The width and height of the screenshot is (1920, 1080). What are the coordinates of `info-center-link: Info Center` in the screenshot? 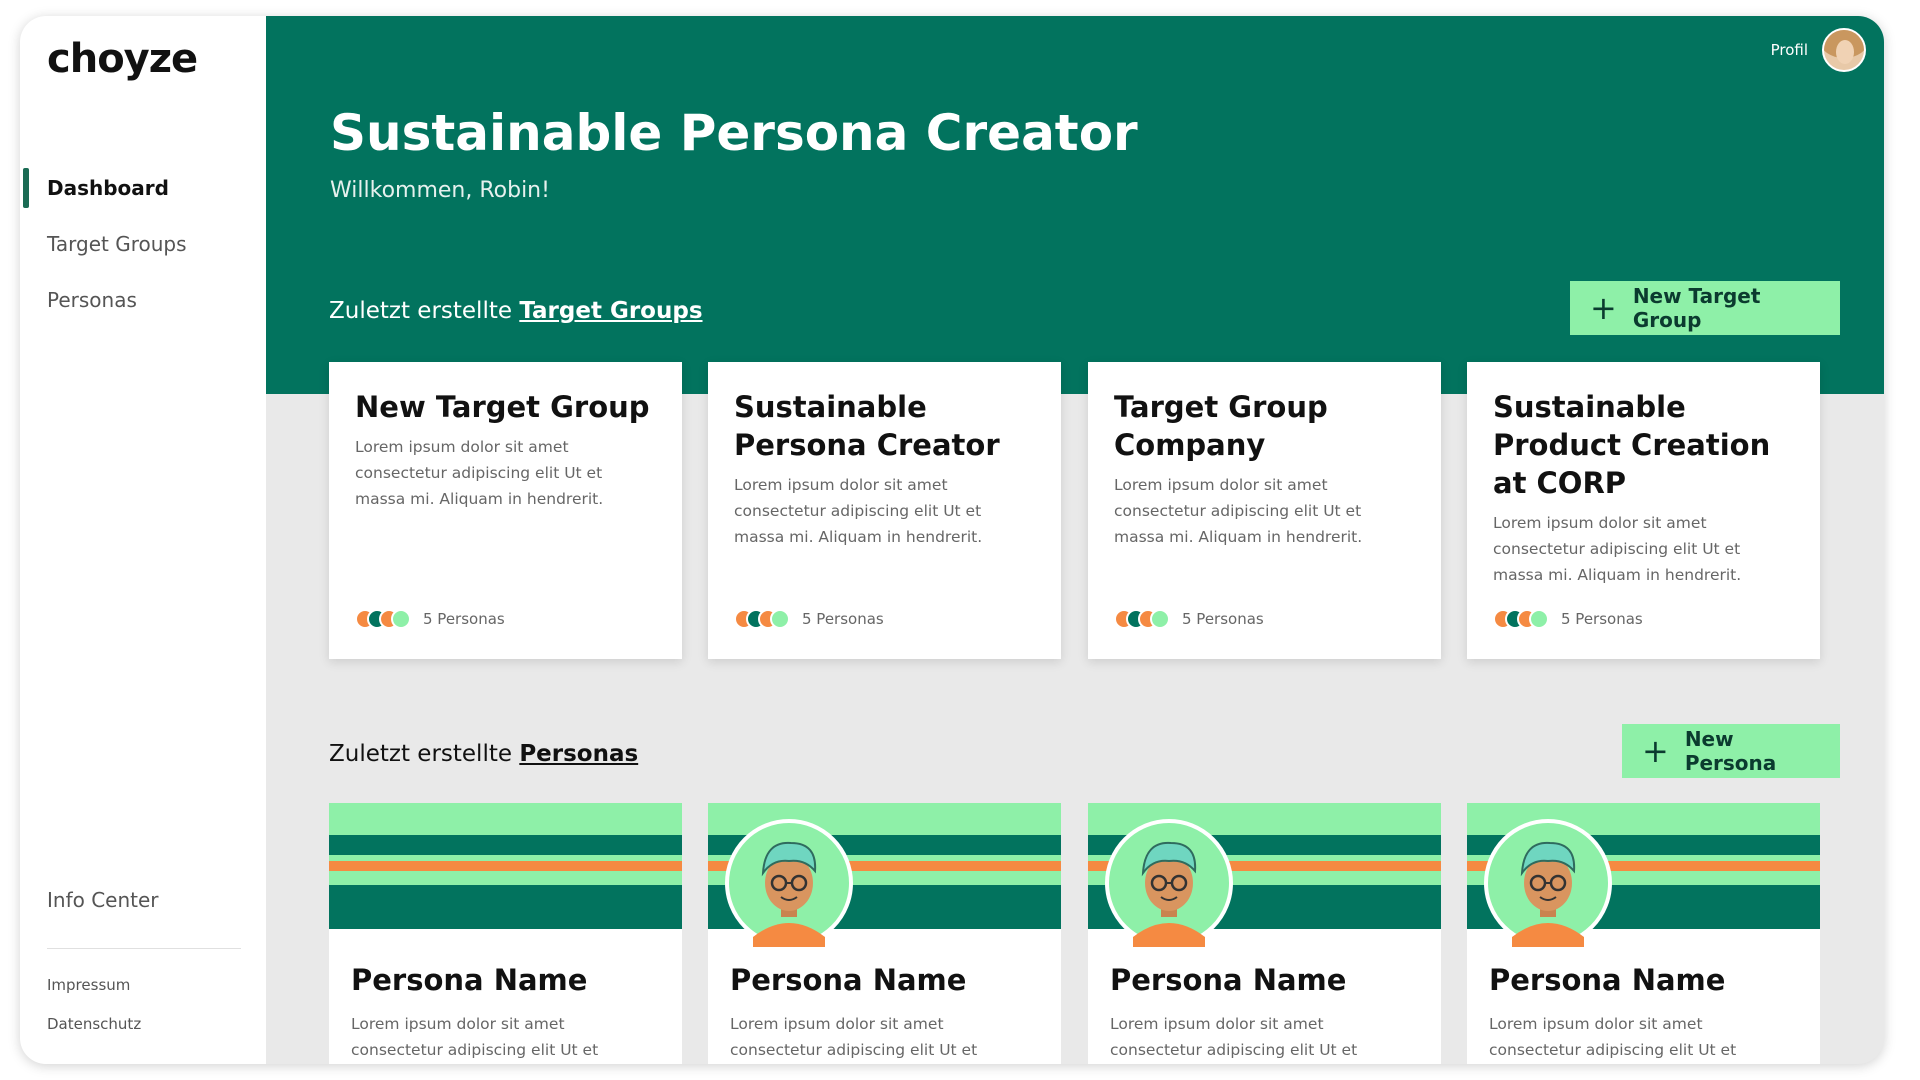 It's located at (103, 900).